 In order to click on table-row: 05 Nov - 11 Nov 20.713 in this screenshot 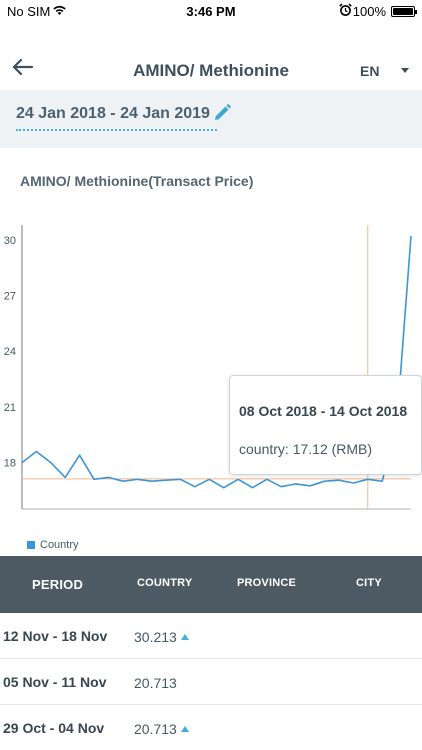, I will do `click(211, 682)`.